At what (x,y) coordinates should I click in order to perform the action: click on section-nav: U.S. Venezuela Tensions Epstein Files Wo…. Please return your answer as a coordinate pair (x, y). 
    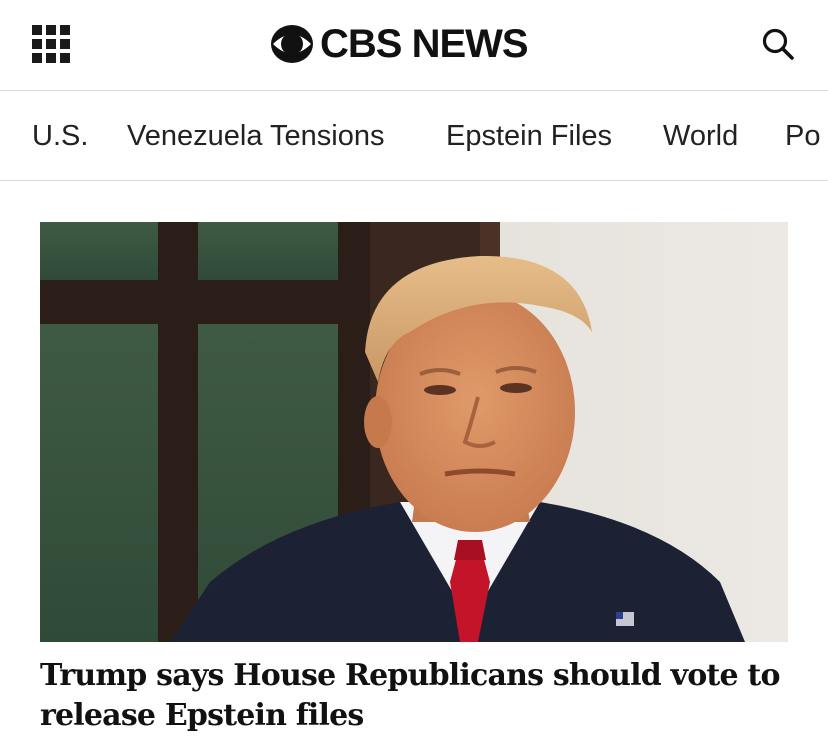
    Looking at the image, I should click on (414, 136).